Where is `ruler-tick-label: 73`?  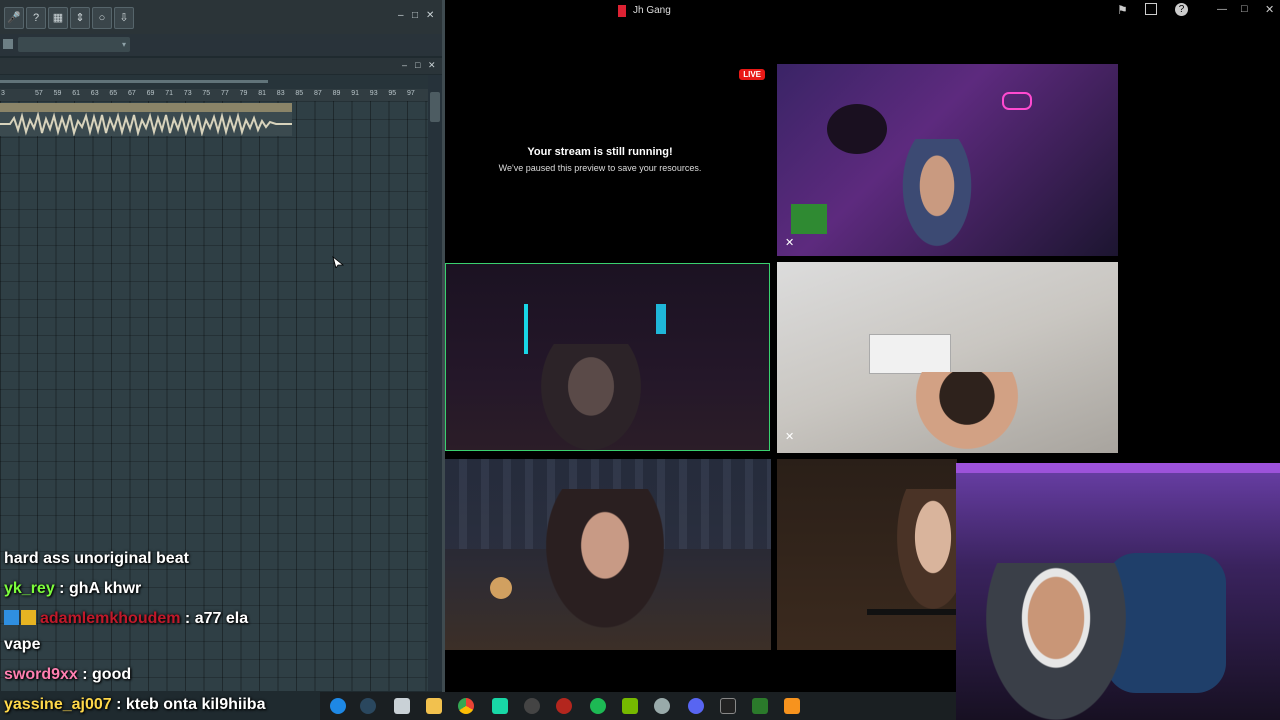
ruler-tick-label: 73 is located at coordinates (187, 93).